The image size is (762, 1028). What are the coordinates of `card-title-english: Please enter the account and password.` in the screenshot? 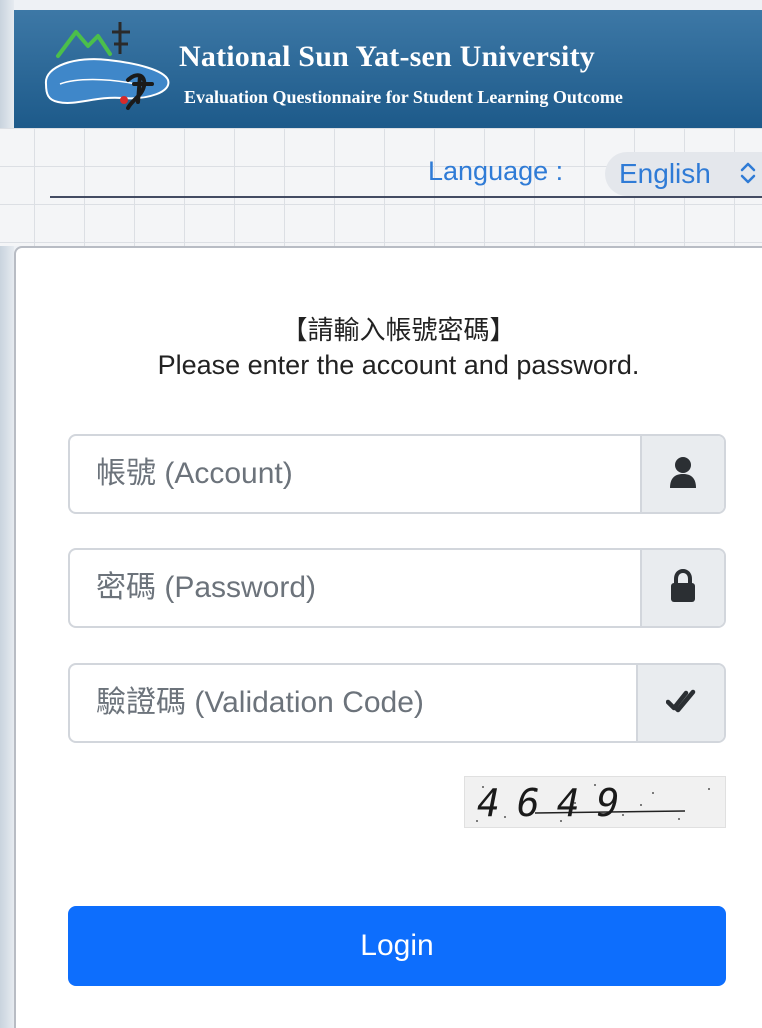 It's located at (398, 365).